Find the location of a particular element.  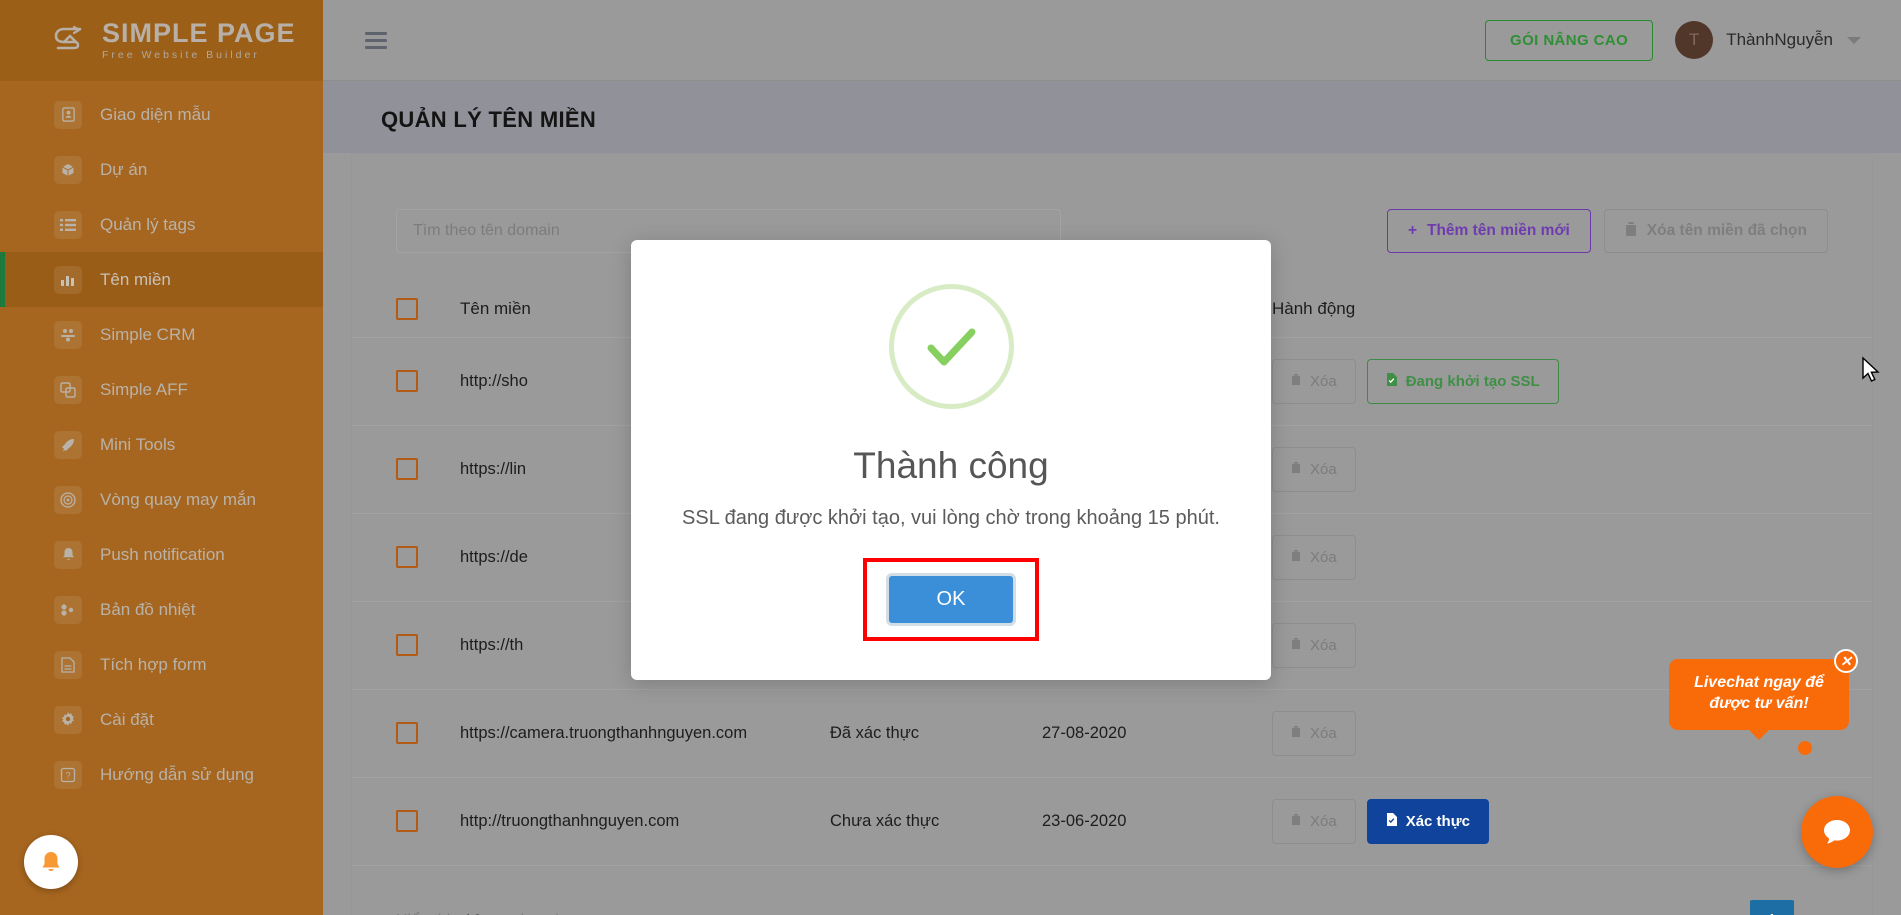

livechat-fab-button is located at coordinates (1837, 832).